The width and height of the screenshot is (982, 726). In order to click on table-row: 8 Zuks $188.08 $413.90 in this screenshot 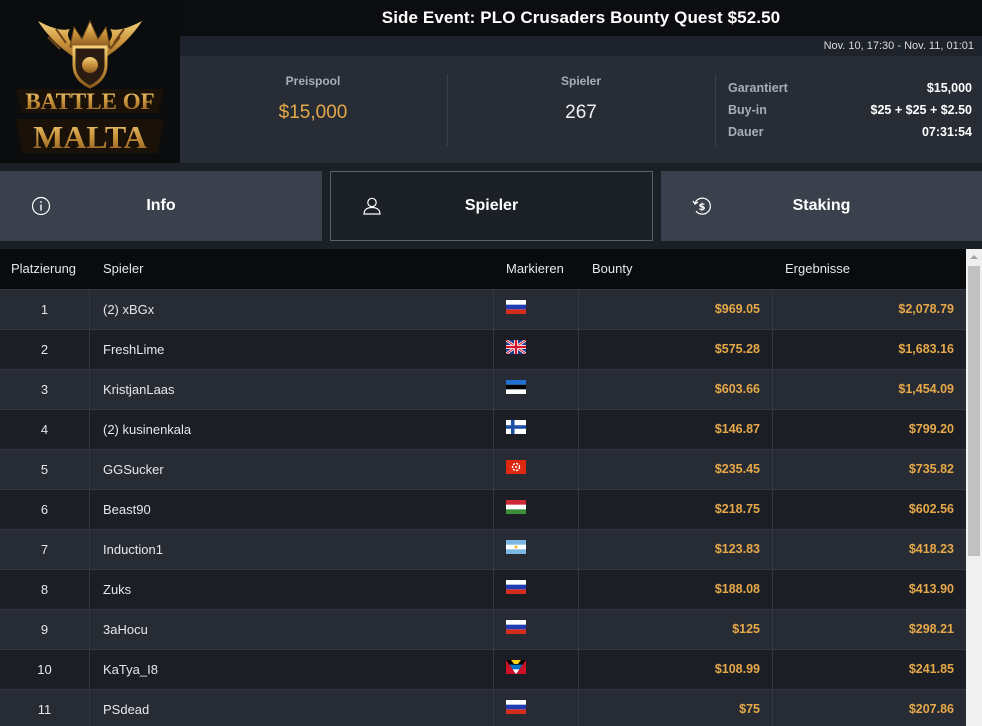, I will do `click(483, 589)`.